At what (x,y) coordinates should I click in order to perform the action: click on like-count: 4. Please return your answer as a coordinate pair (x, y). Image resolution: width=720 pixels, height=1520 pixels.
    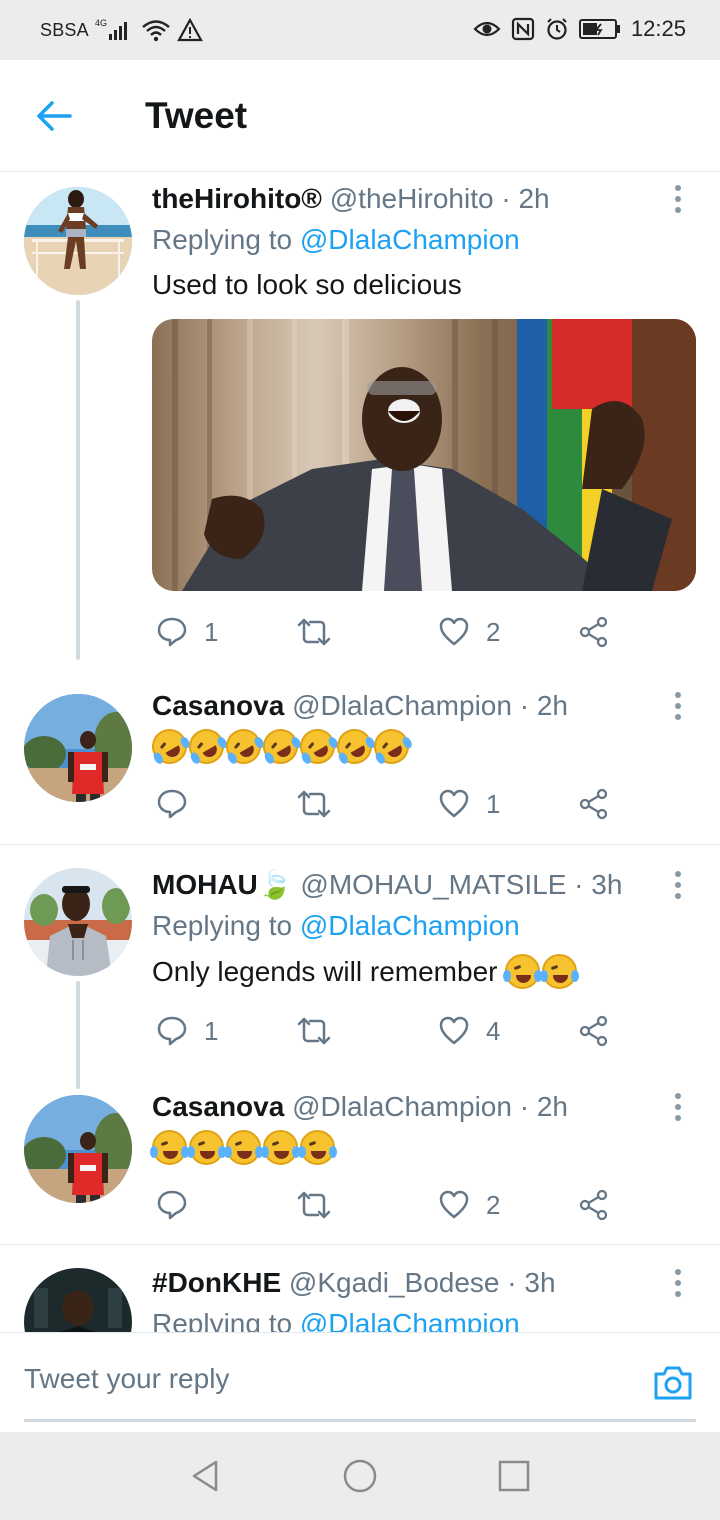
    Looking at the image, I should click on (493, 1030).